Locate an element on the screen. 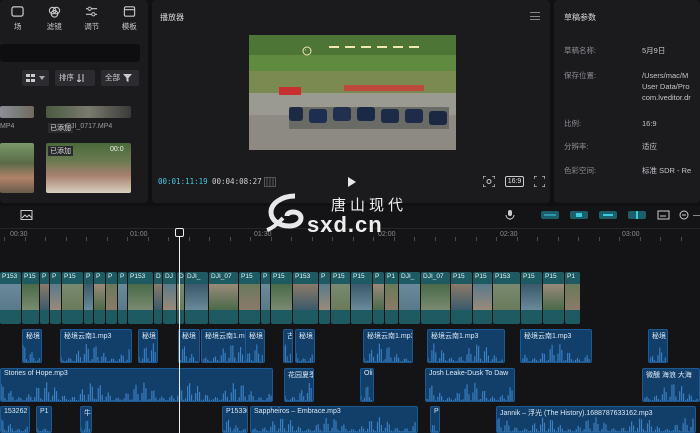 This screenshot has height=433, width=700. audio-clip: 牛 is located at coordinates (86, 419).